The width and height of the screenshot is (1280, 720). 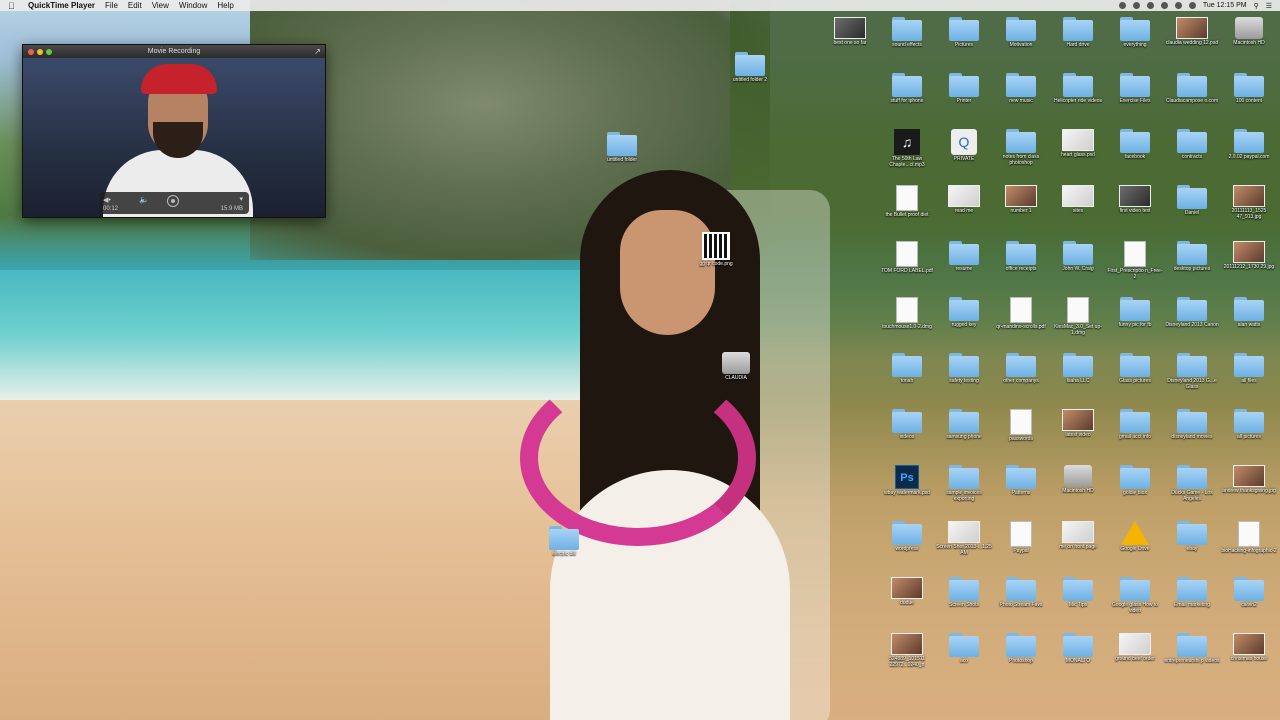 I want to click on desktop-item: best one so far, so click(x=850, y=31).